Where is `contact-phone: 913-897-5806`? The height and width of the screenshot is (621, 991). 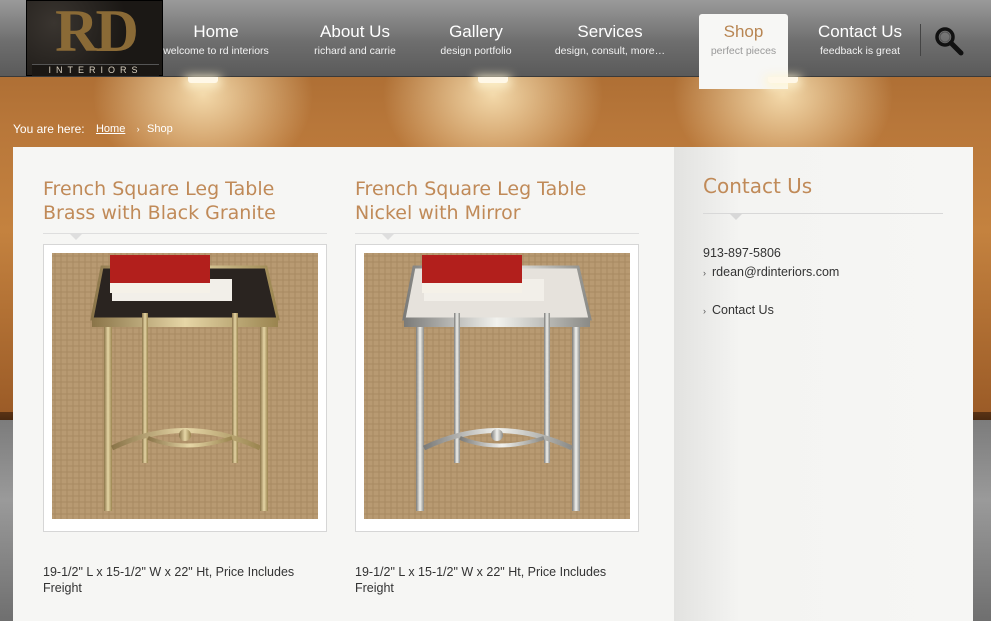 contact-phone: 913-897-5806 is located at coordinates (742, 253).